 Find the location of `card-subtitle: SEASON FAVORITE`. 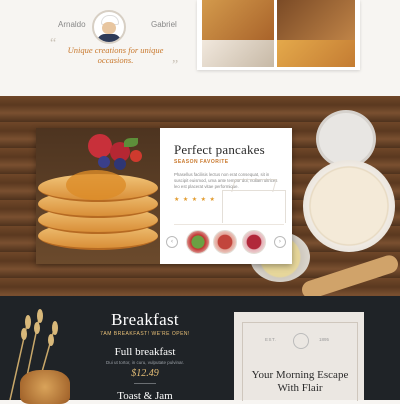

card-subtitle: SEASON FAVORITE is located at coordinates (201, 162).